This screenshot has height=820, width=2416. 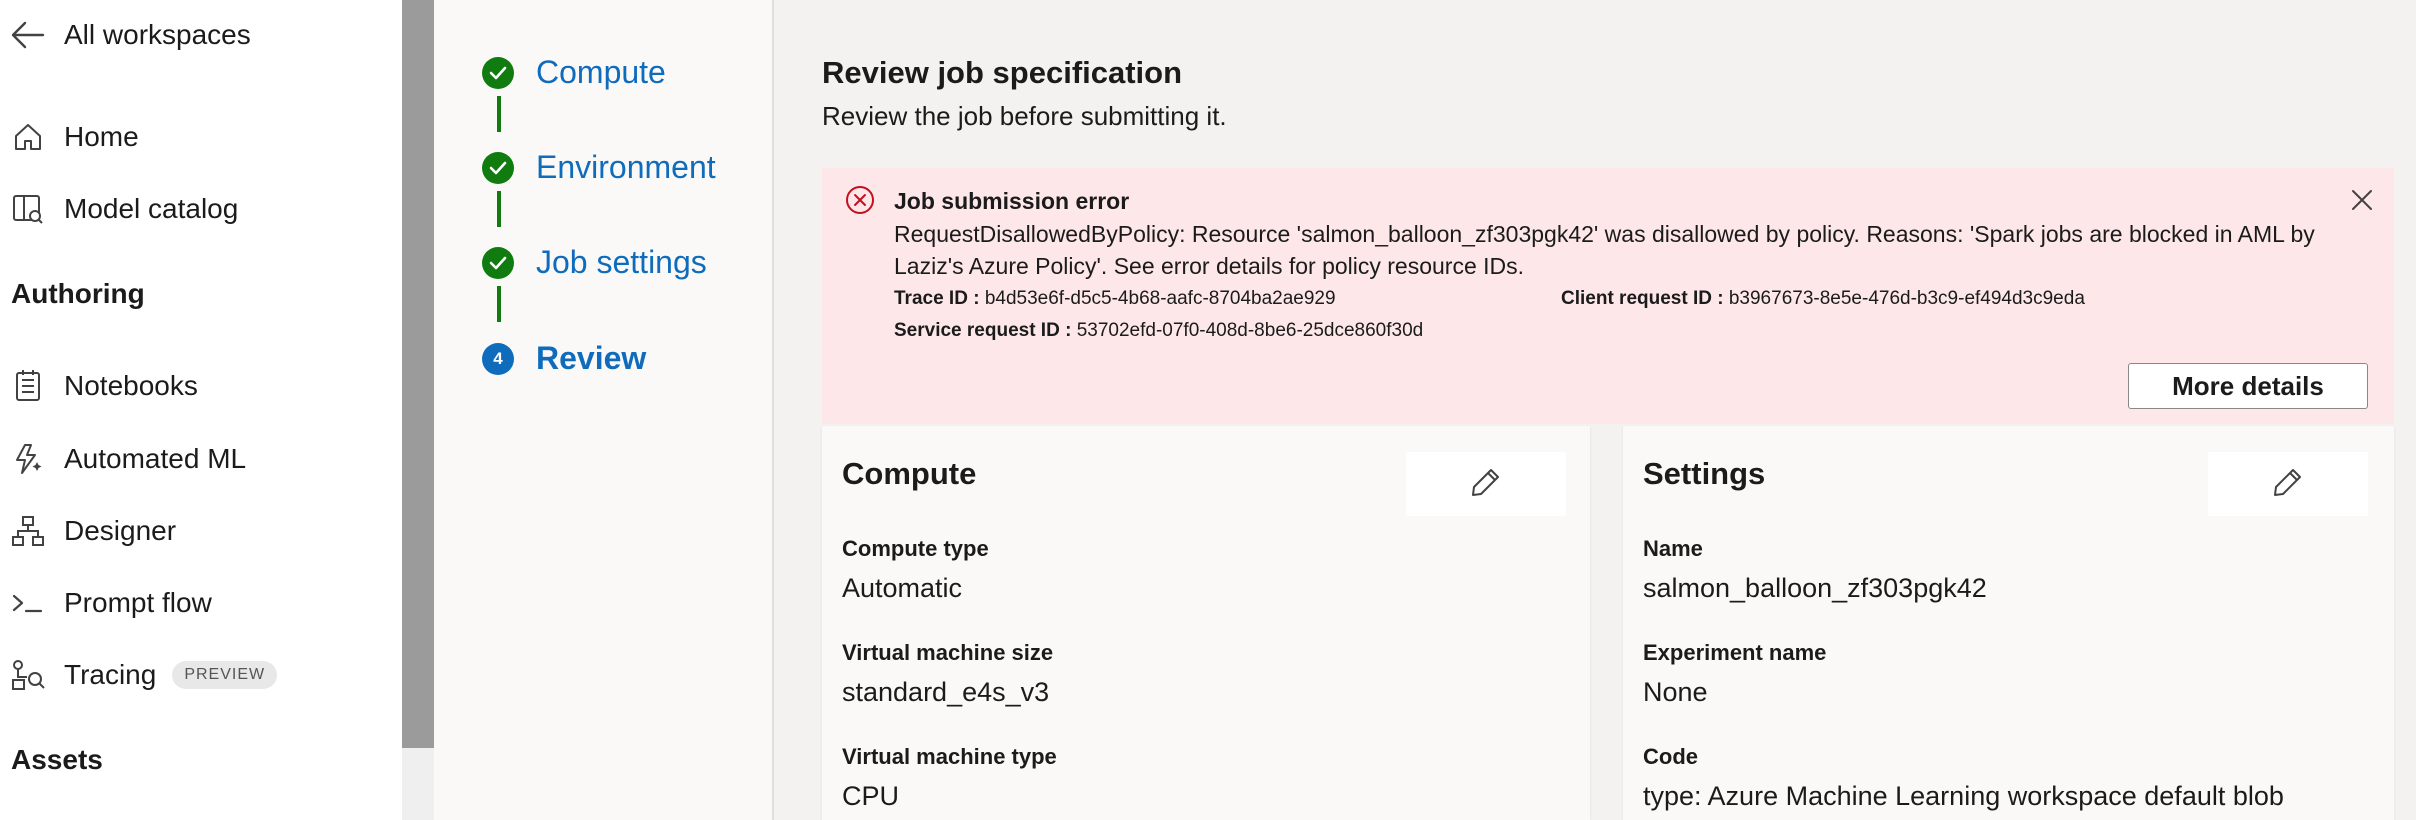 What do you see at coordinates (601, 72) in the screenshot?
I see `step-label: Compute` at bounding box center [601, 72].